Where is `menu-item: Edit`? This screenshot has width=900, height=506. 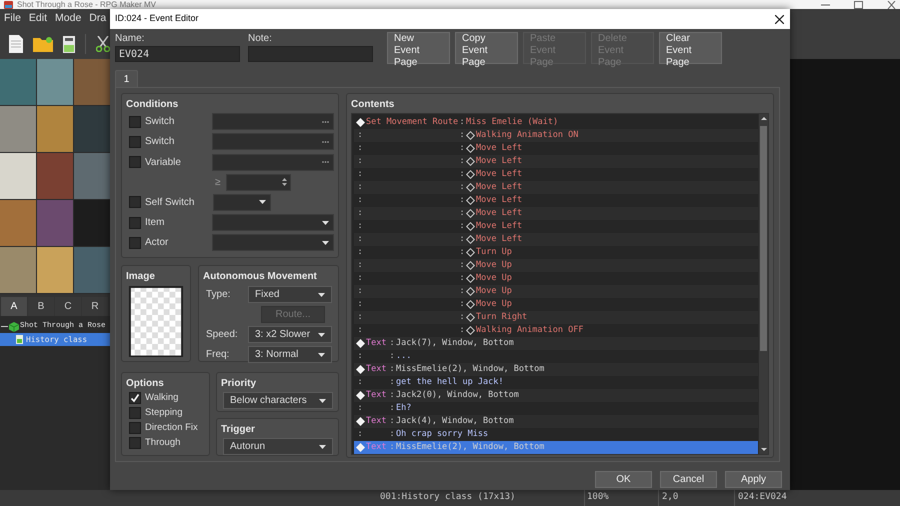 menu-item: Edit is located at coordinates (38, 19).